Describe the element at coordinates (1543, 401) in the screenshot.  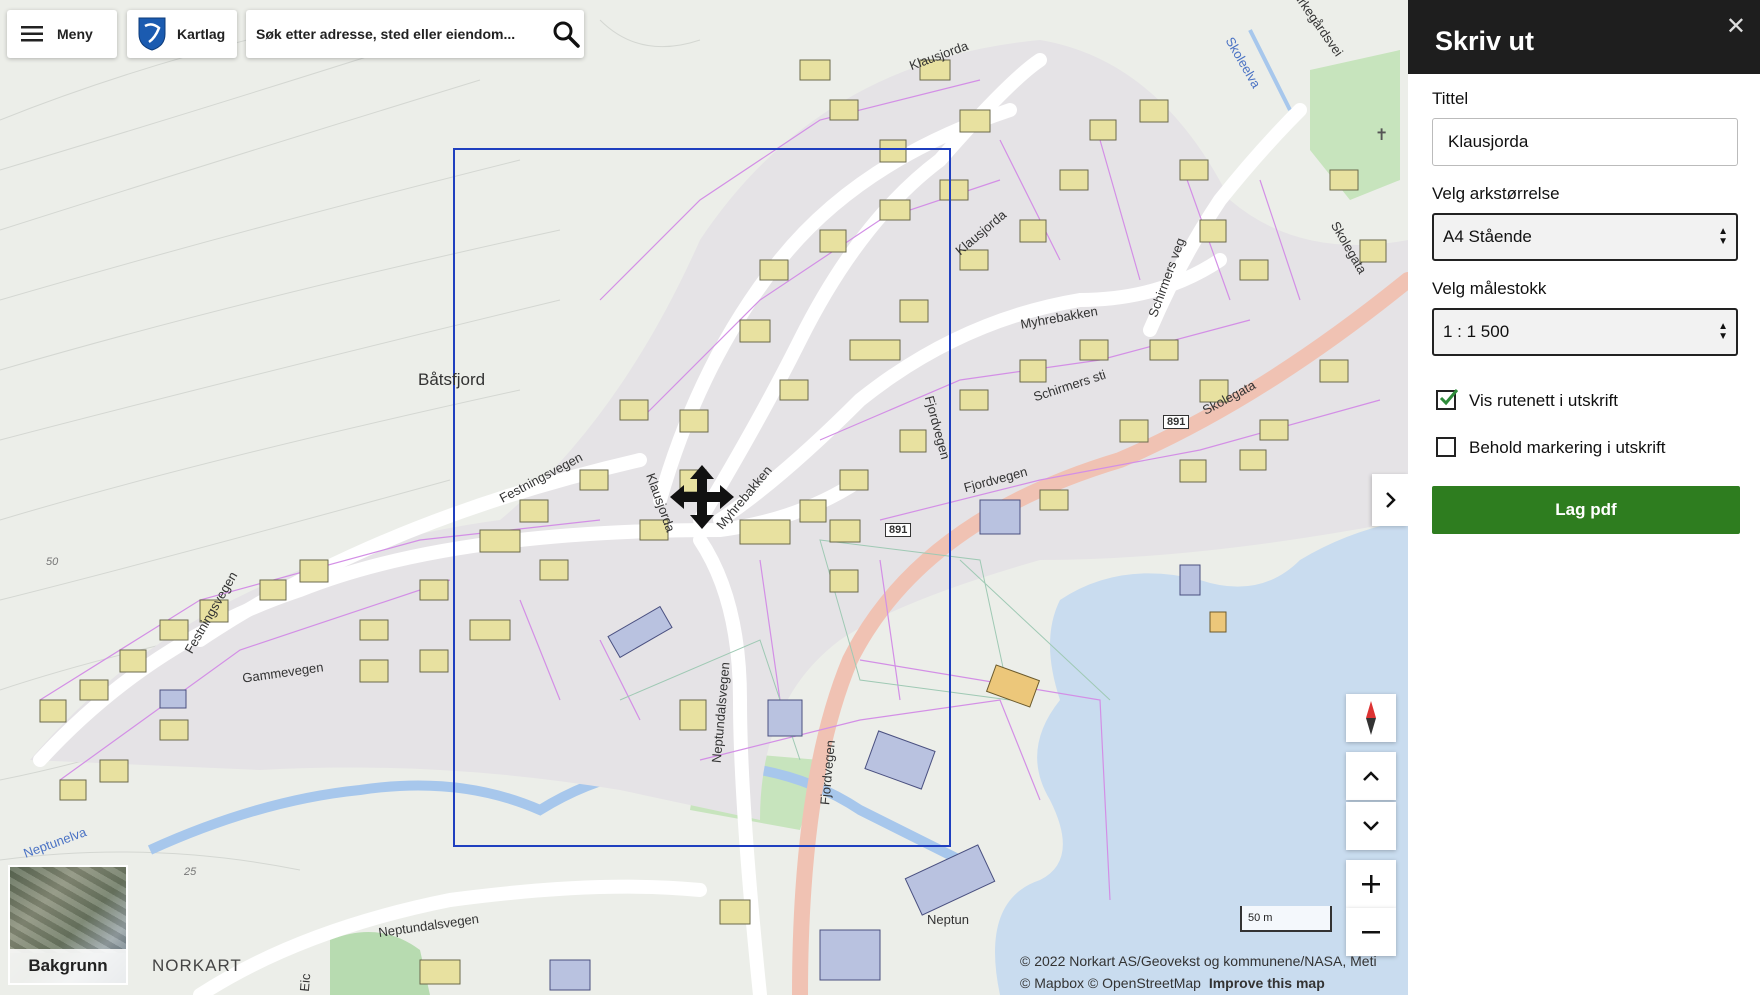
I see `grid-checkbox-label: Vis rutenett i utskrift` at that location.